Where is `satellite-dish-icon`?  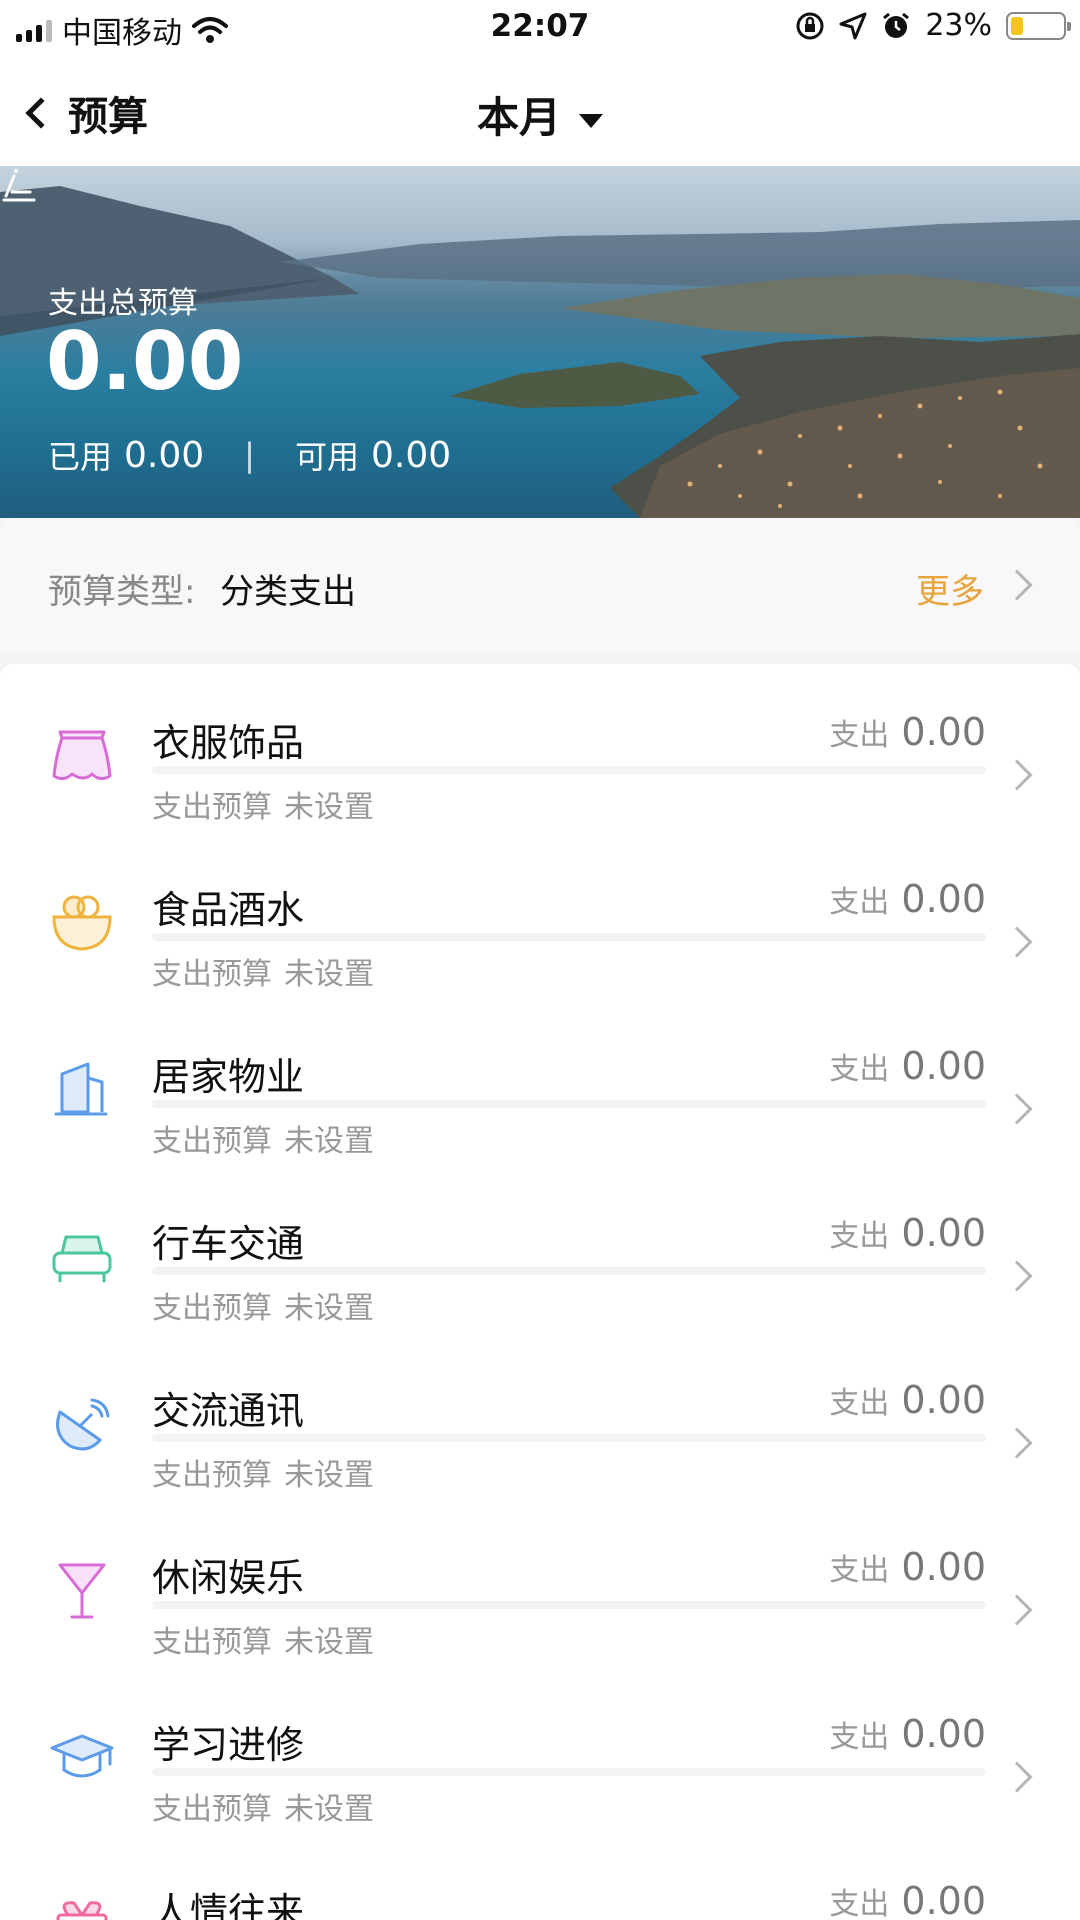 satellite-dish-icon is located at coordinates (82, 1424).